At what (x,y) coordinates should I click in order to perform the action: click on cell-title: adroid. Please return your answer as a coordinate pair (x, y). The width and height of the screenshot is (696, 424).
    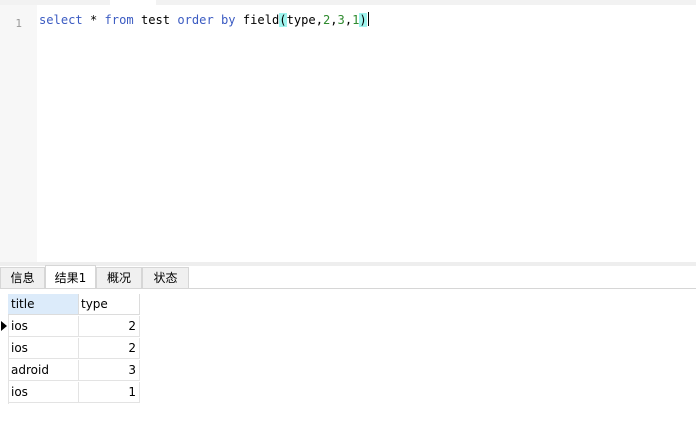
    Looking at the image, I should click on (43, 370).